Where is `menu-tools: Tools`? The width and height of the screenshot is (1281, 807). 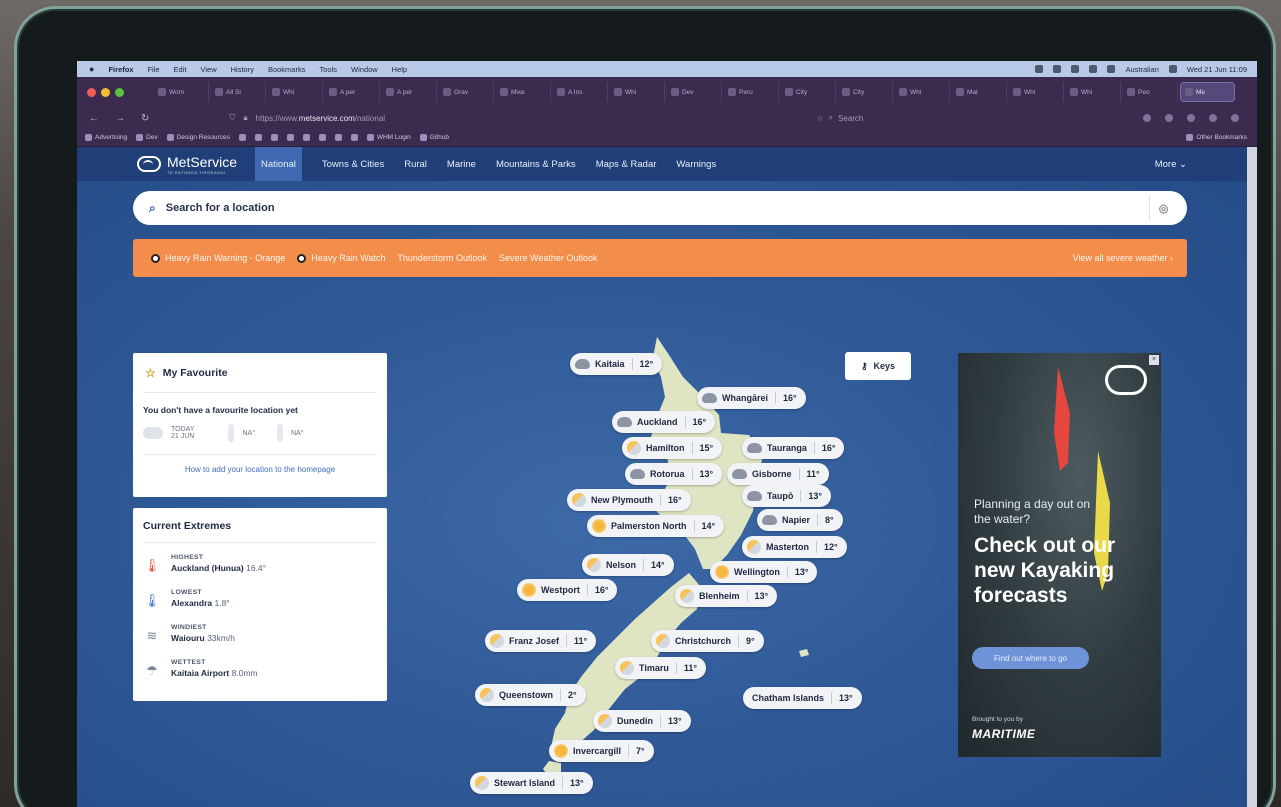
menu-tools: Tools is located at coordinates (328, 69).